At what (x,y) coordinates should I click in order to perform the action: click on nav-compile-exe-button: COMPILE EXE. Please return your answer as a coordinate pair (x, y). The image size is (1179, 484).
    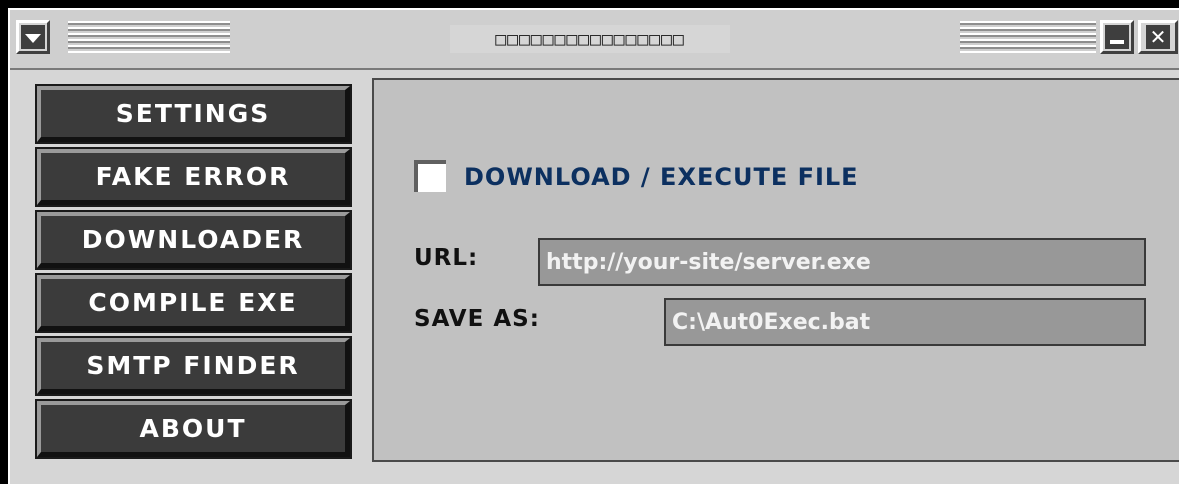
    Looking at the image, I should click on (193, 303).